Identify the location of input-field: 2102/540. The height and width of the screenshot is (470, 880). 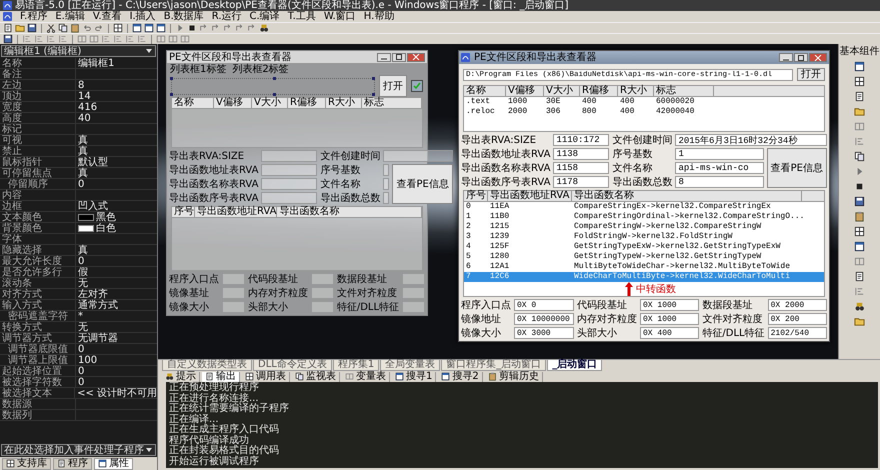
(797, 333).